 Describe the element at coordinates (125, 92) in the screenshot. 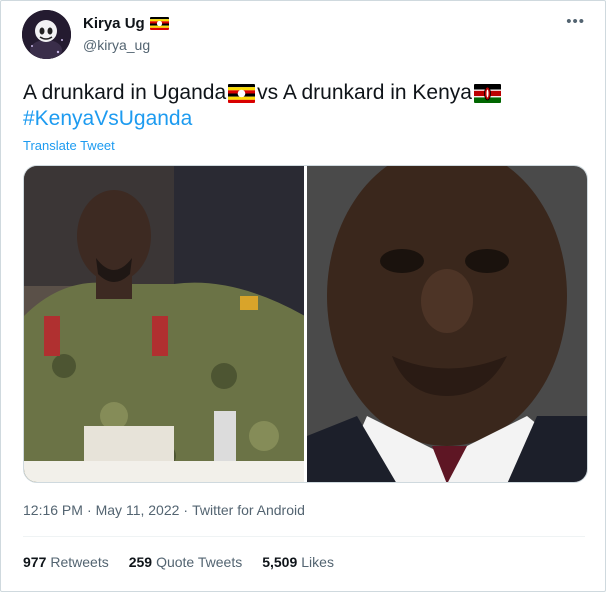

I see `tweet-text-part1: A drunkard in Uganda` at that location.